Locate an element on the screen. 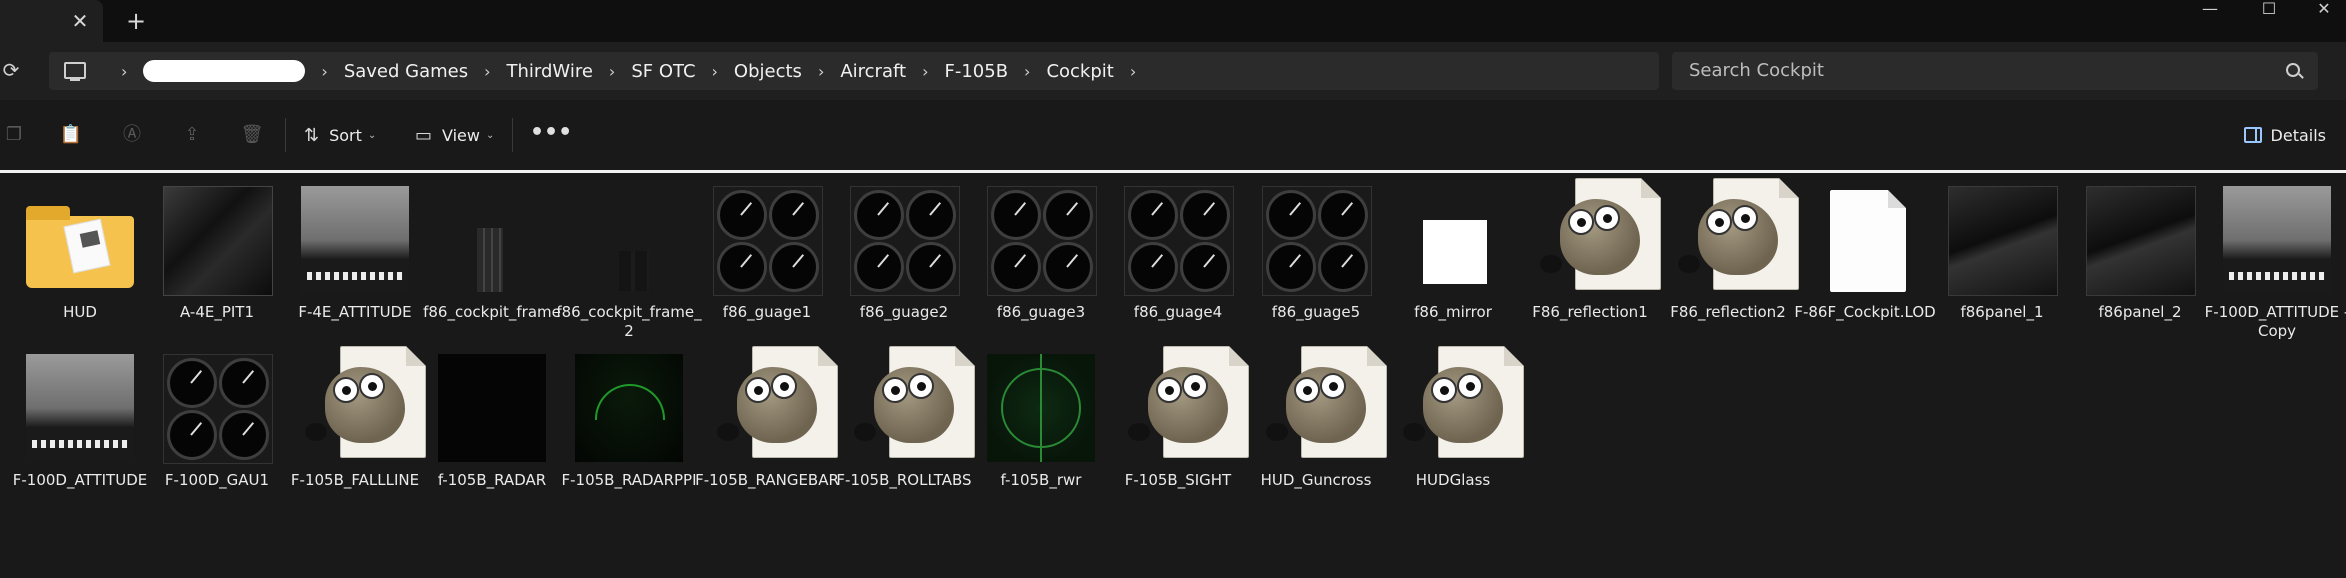 This screenshot has width=2346, height=578. file-item: F-86F_Cockpit.LOD is located at coordinates (1864, 257).